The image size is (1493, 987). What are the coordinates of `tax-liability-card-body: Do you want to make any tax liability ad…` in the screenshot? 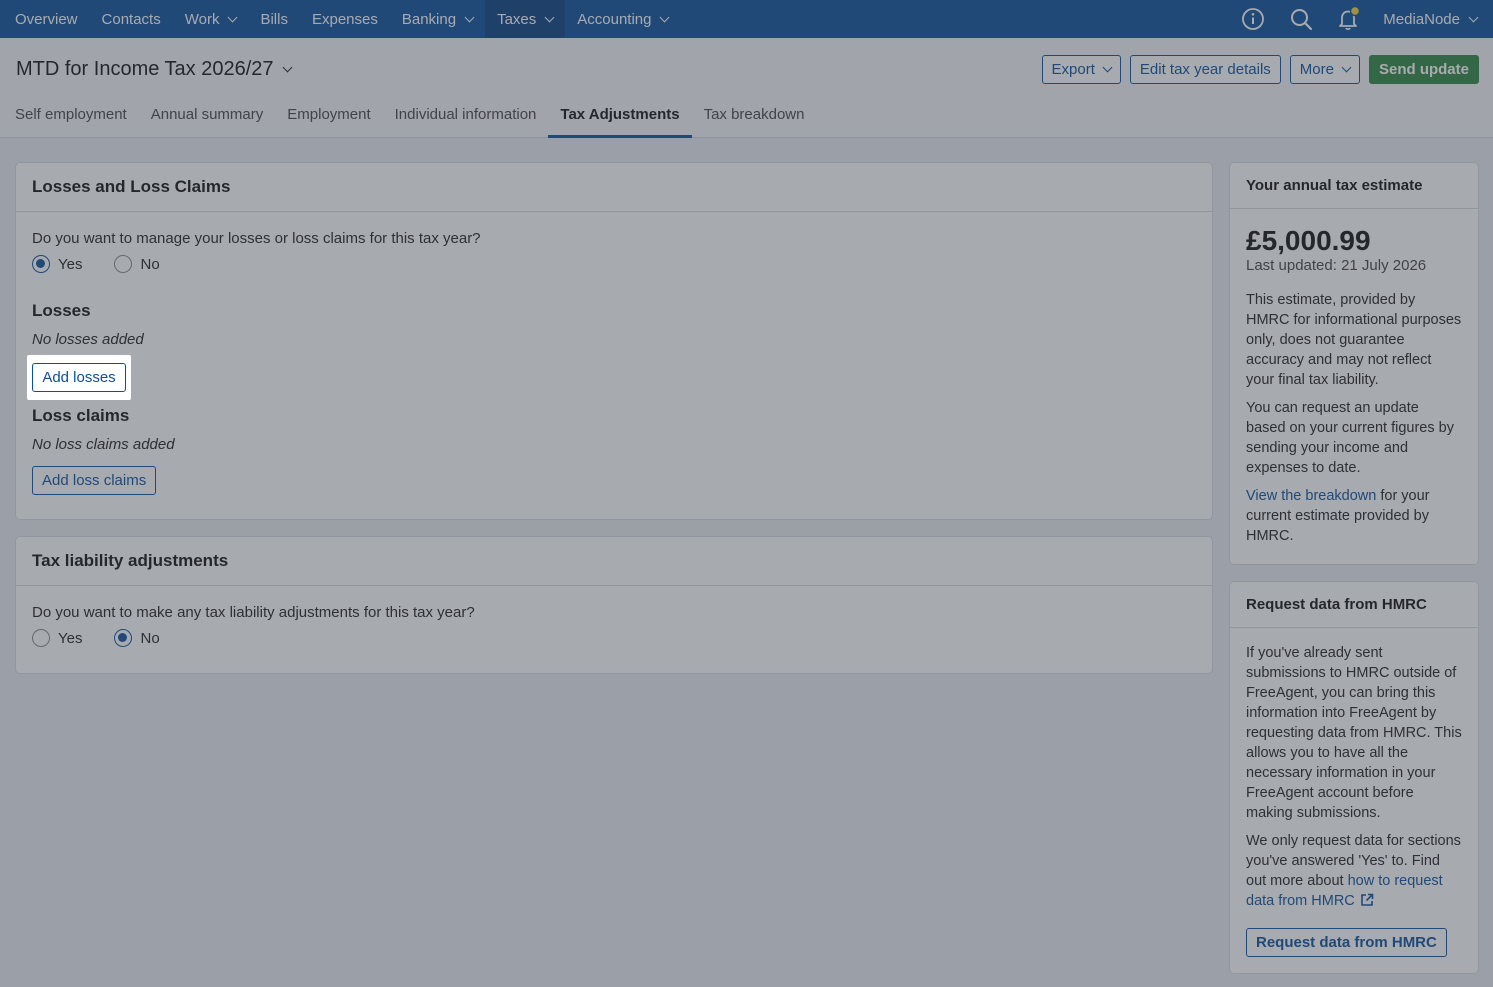 It's located at (614, 616).